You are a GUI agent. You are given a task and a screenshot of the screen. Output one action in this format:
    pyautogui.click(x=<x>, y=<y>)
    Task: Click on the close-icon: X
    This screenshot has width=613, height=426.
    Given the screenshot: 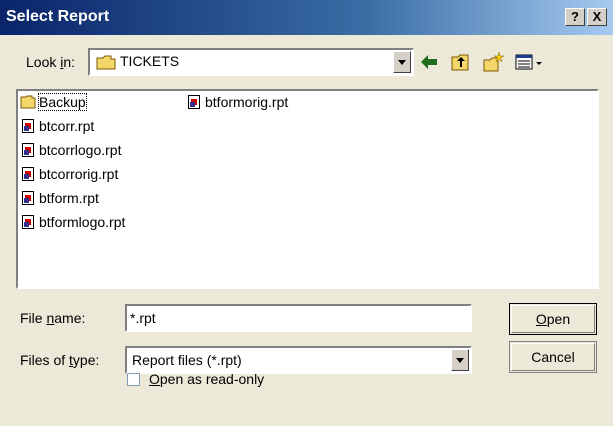 What is the action you would take?
    pyautogui.click(x=597, y=16)
    